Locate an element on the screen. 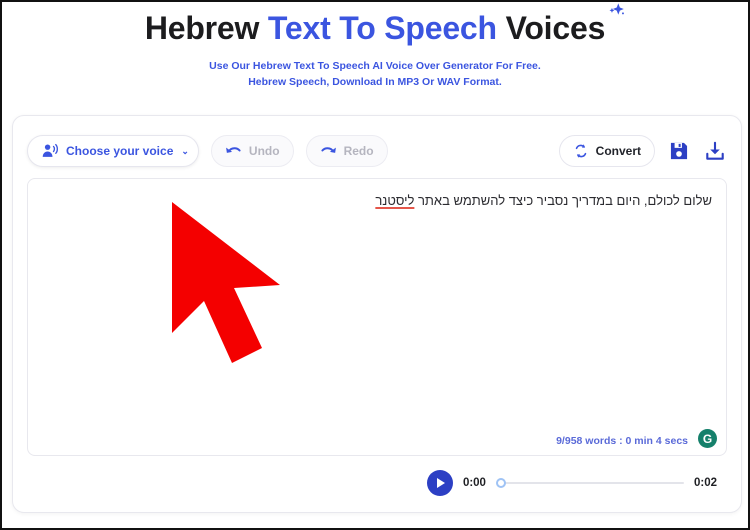 The image size is (750, 530). page-title: Hebrew Text To Speech Voices is located at coordinates (384, 25).